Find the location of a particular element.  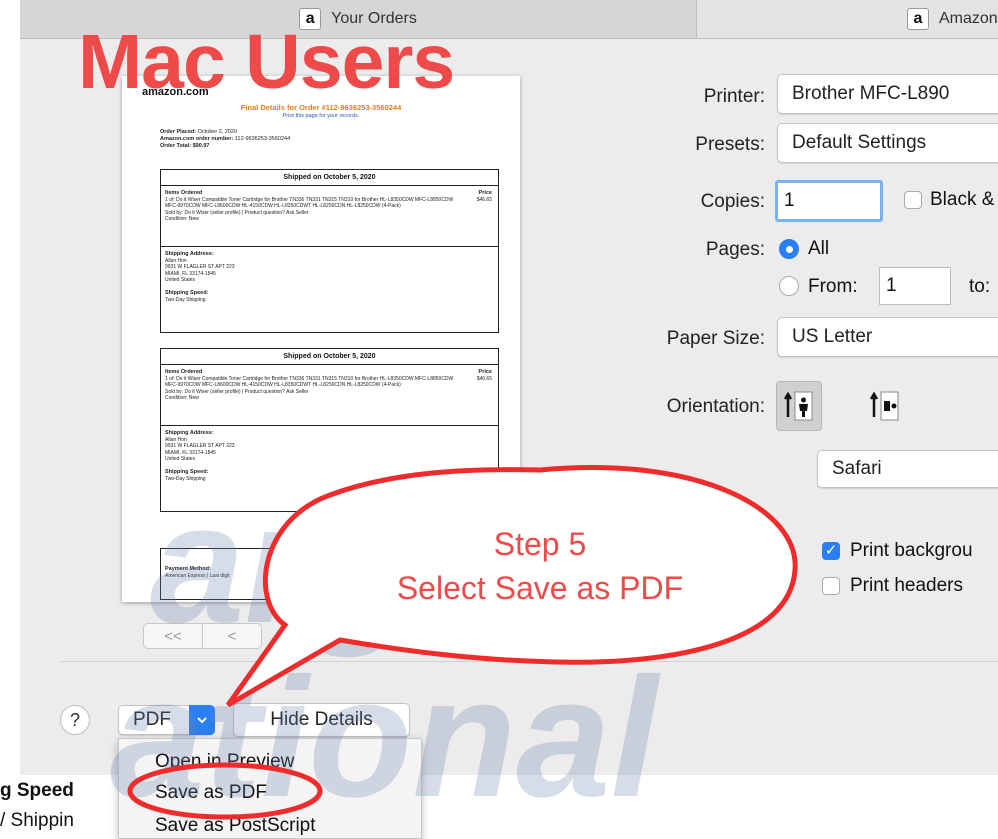

callout-instruction: Select Save as PDF is located at coordinates (540, 588).